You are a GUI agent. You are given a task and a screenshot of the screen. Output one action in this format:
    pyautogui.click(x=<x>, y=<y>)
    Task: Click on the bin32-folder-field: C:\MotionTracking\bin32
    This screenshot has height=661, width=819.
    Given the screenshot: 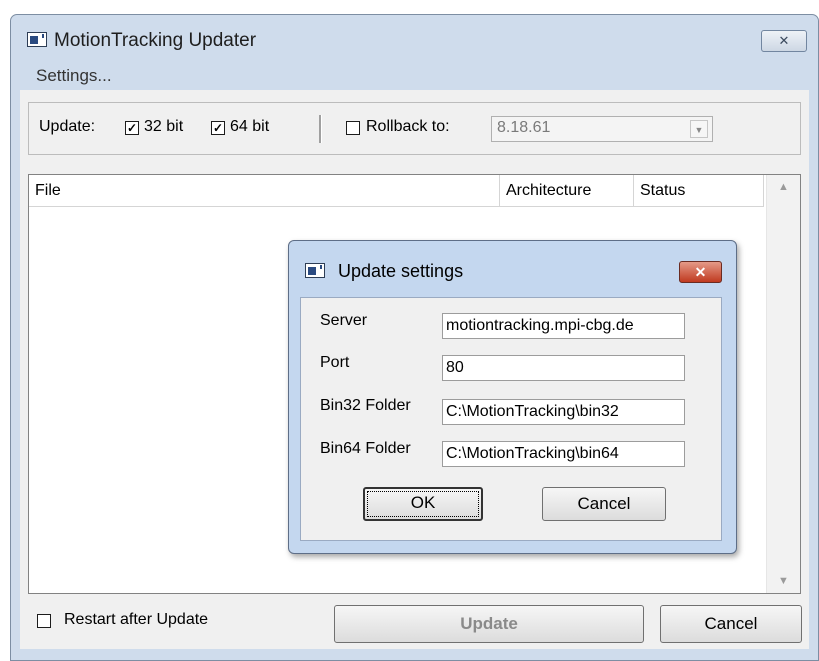 What is the action you would take?
    pyautogui.click(x=563, y=412)
    